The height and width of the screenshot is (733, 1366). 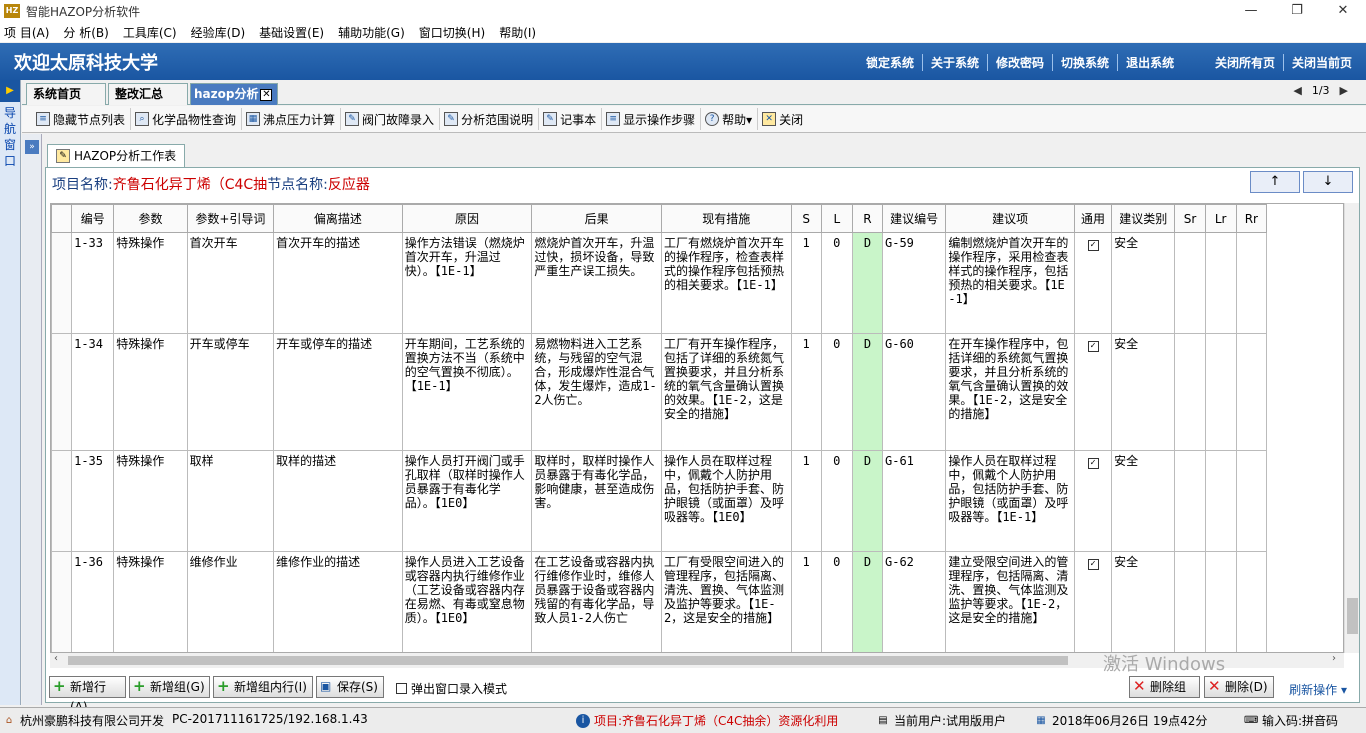 I want to click on cell-suggestion-id: G-60, so click(x=914, y=392).